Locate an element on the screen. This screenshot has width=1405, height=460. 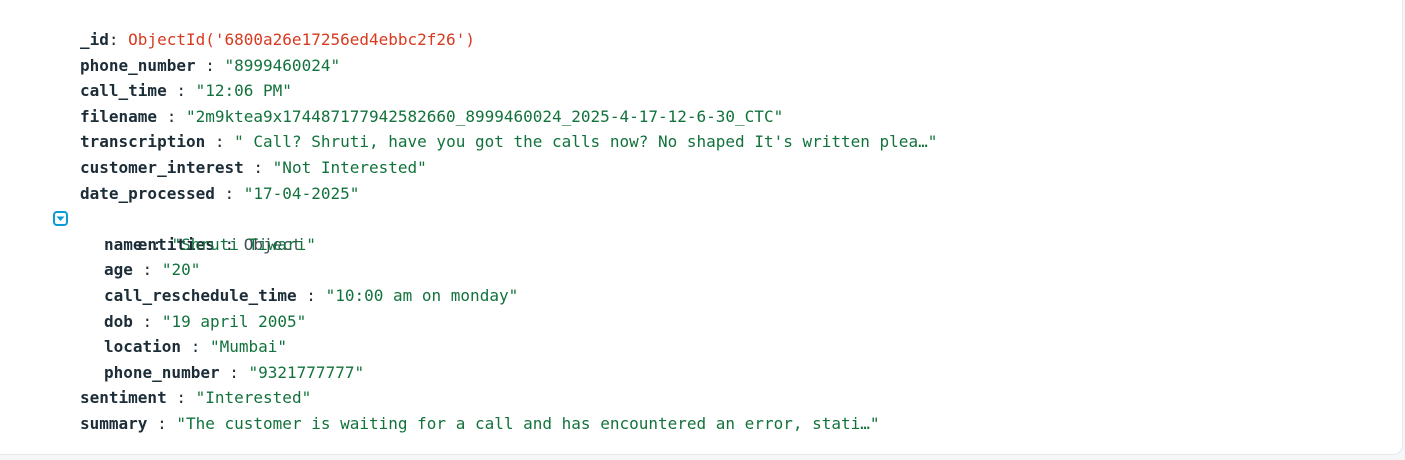
field-row-sentiment: sentiment : "Interested" is located at coordinates (508, 398).